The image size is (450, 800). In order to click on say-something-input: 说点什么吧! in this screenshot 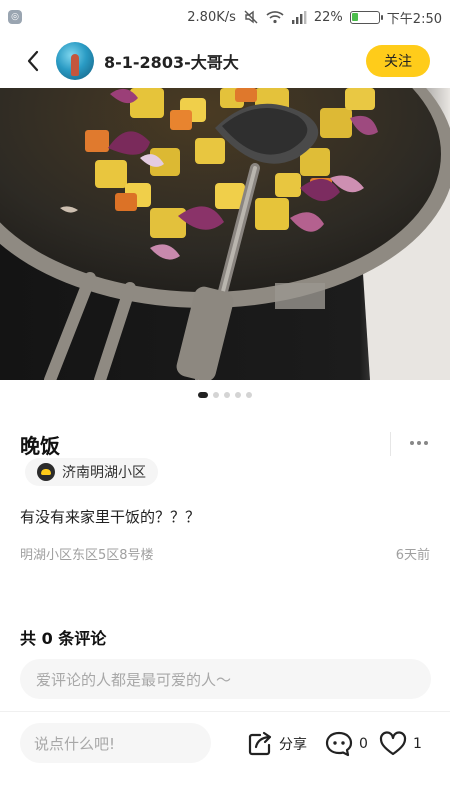, I will do `click(115, 743)`.